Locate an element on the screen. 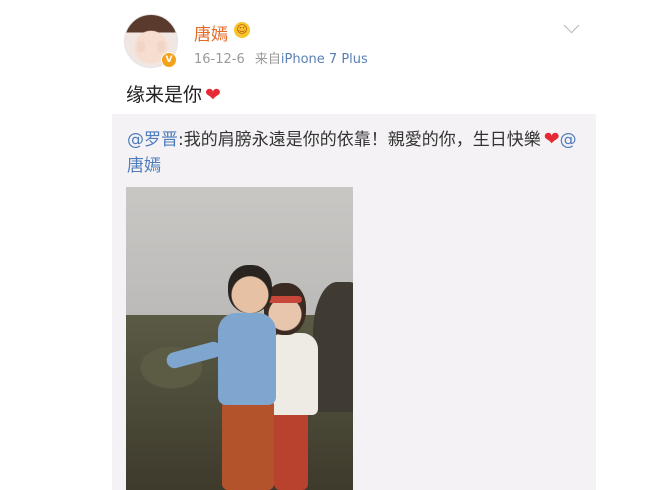 The image size is (660, 490). crown-icon: ☺ is located at coordinates (242, 30).